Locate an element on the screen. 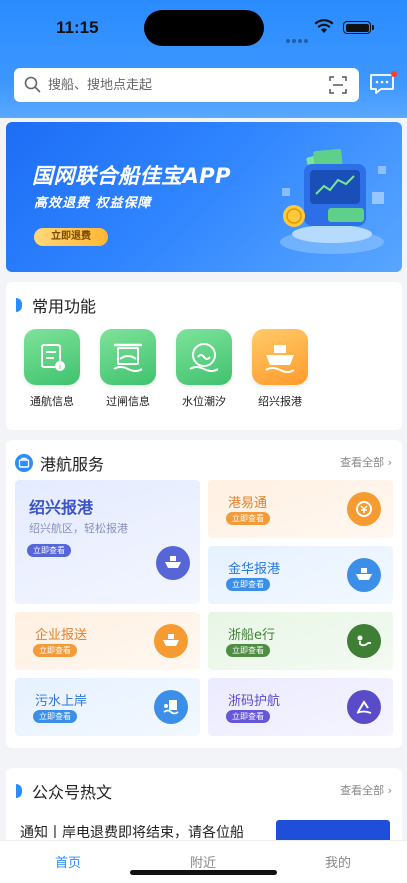 The image size is (407, 883). tile-title: 金华报港 is located at coordinates (254, 569).